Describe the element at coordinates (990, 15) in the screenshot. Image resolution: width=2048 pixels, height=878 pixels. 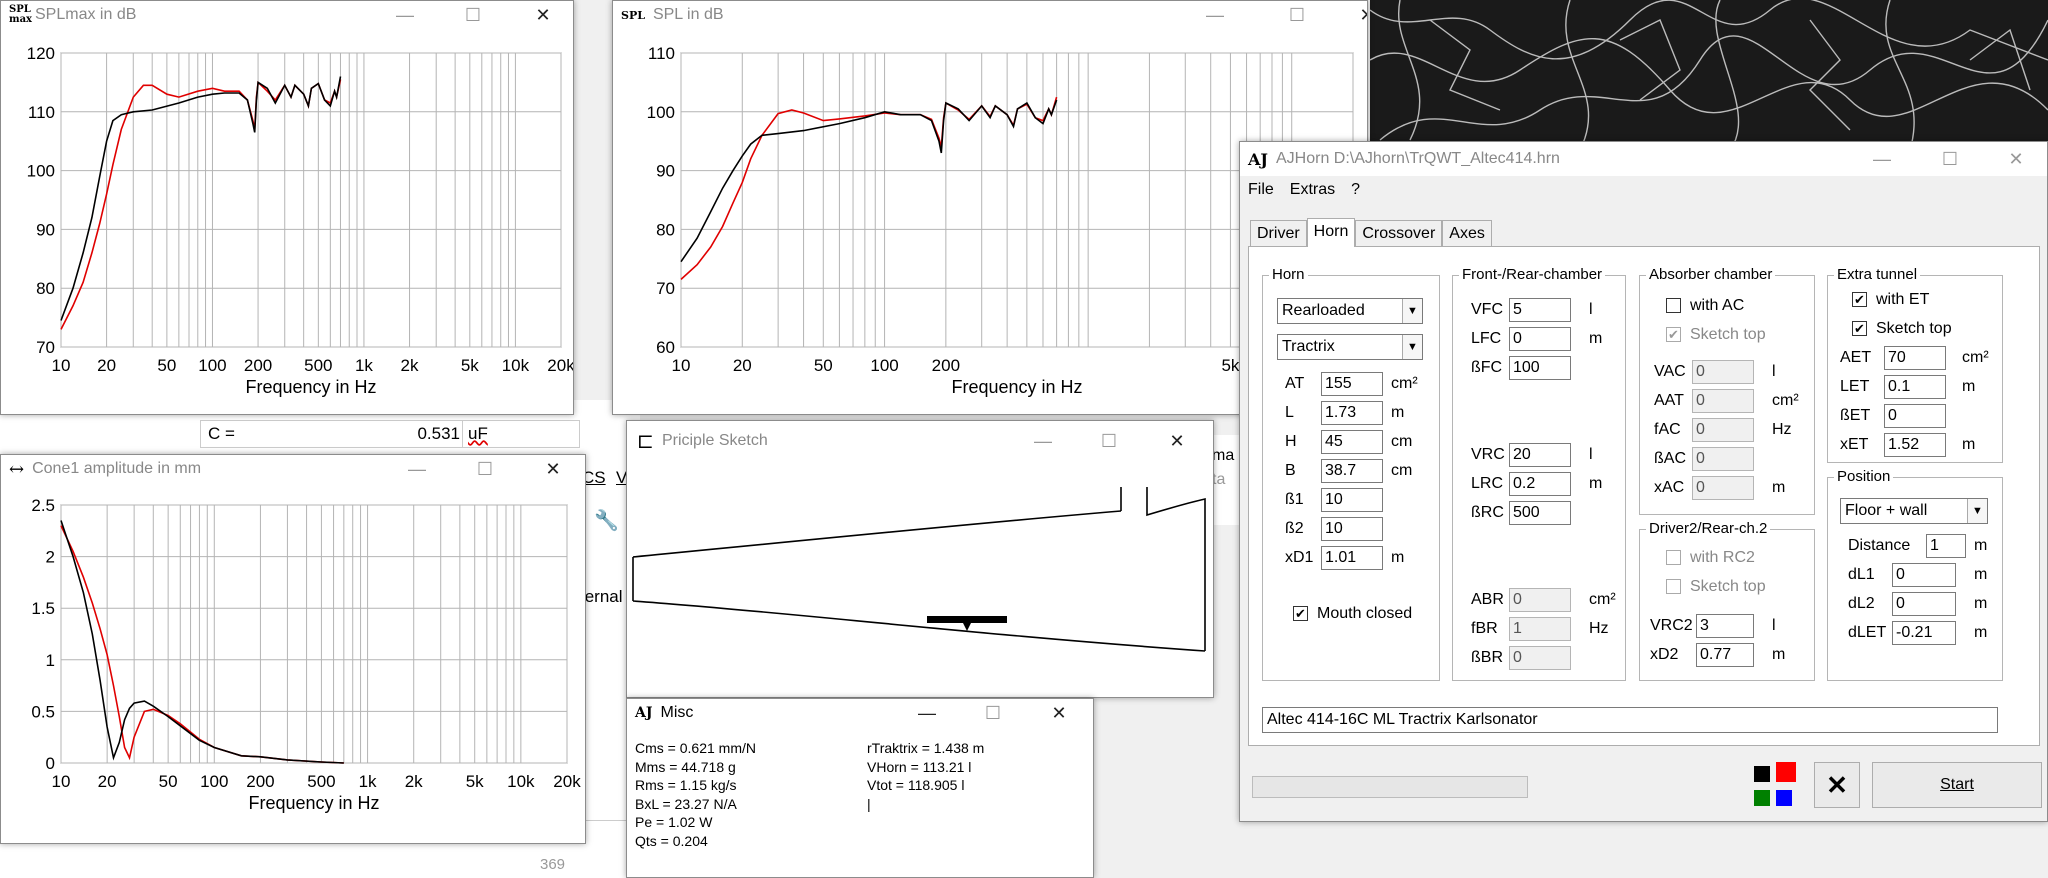
I see `title-bar: SPL SPL in dB — ☐ ✕` at that location.